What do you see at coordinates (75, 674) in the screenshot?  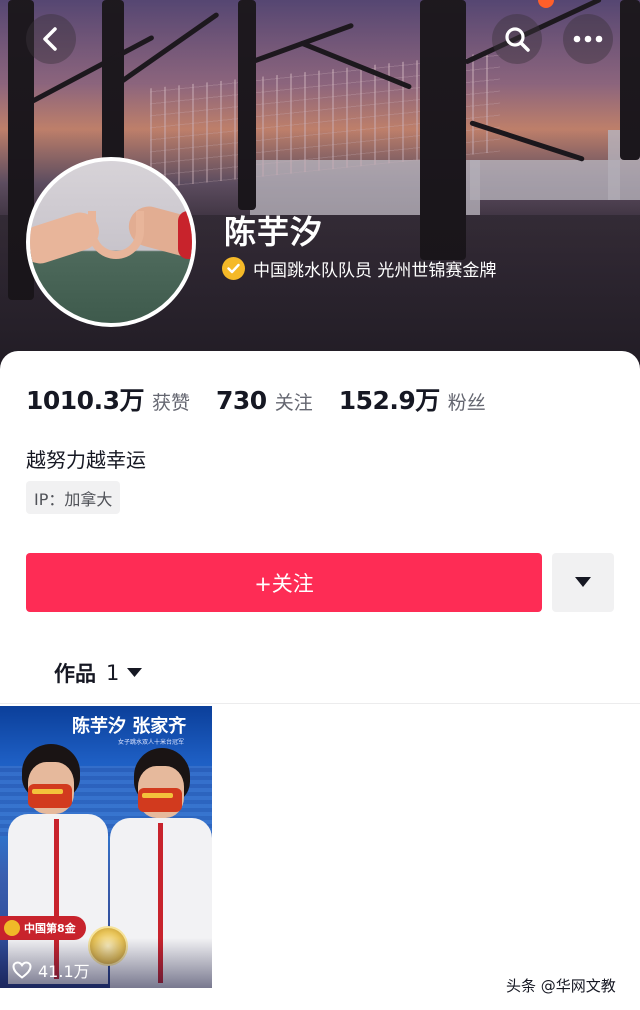 I see `tab-works-label: 作品` at bounding box center [75, 674].